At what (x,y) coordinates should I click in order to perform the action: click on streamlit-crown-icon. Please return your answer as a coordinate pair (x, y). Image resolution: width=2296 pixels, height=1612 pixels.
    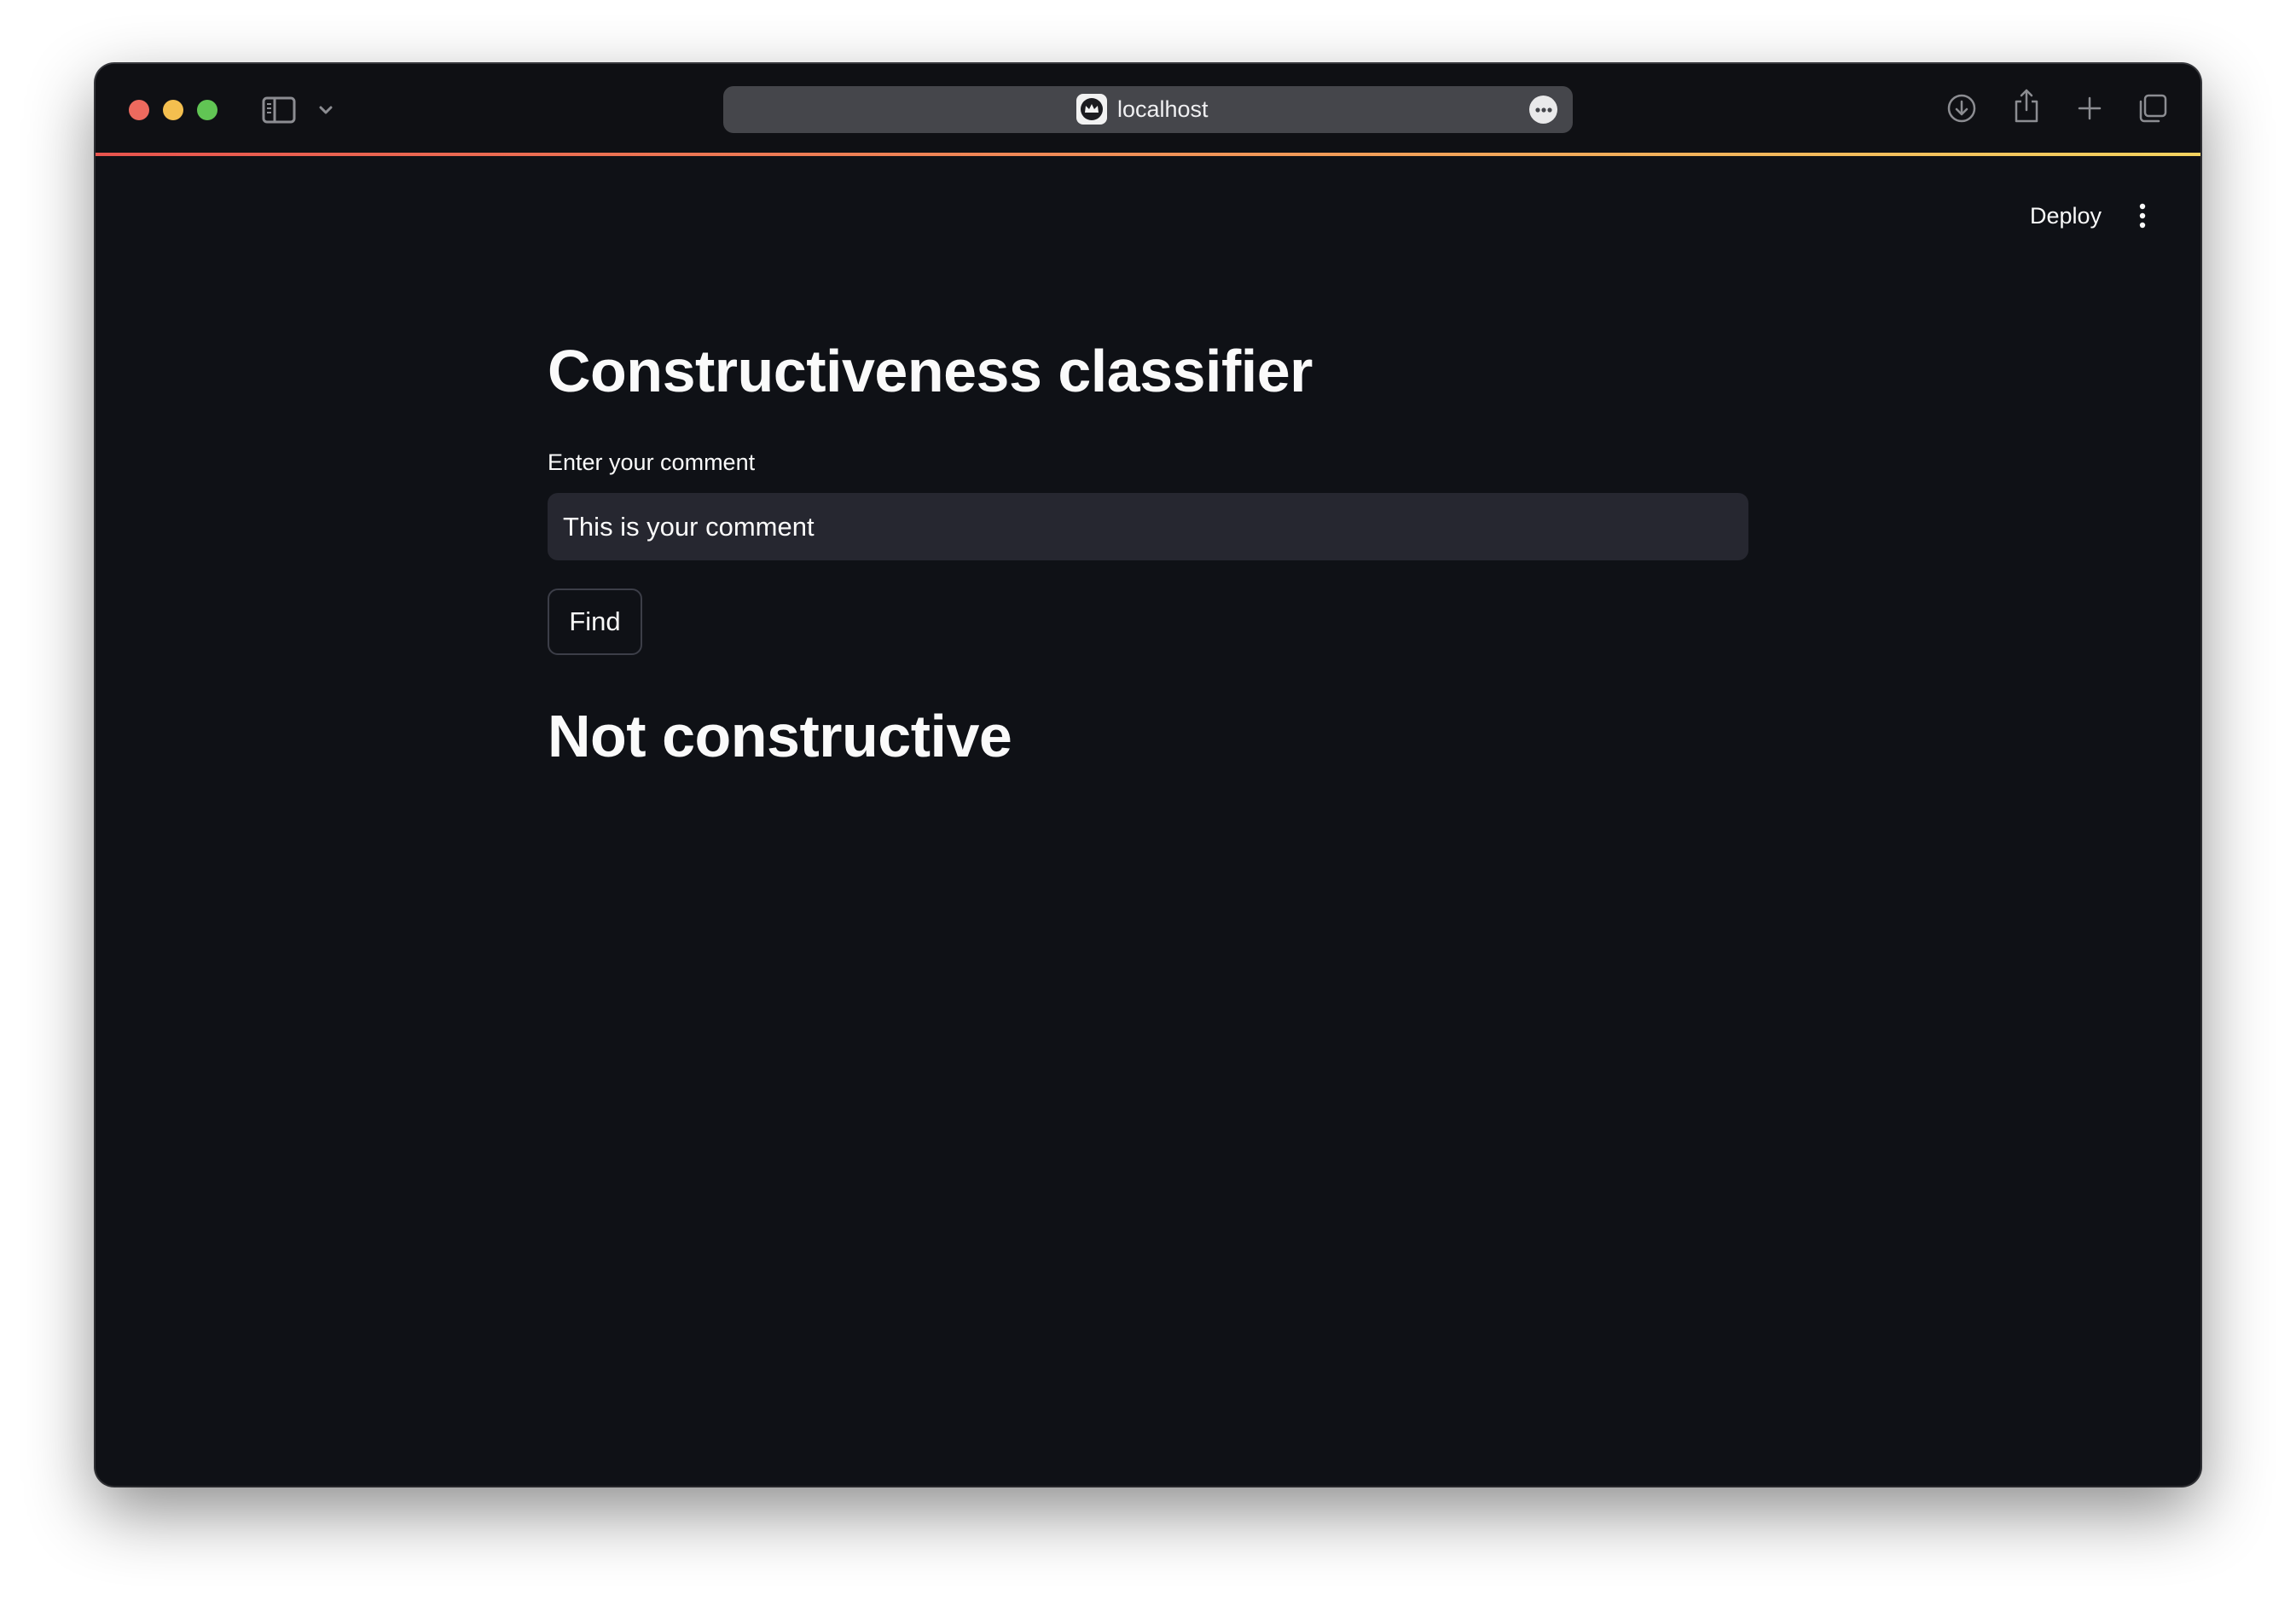
    Looking at the image, I should click on (1091, 109).